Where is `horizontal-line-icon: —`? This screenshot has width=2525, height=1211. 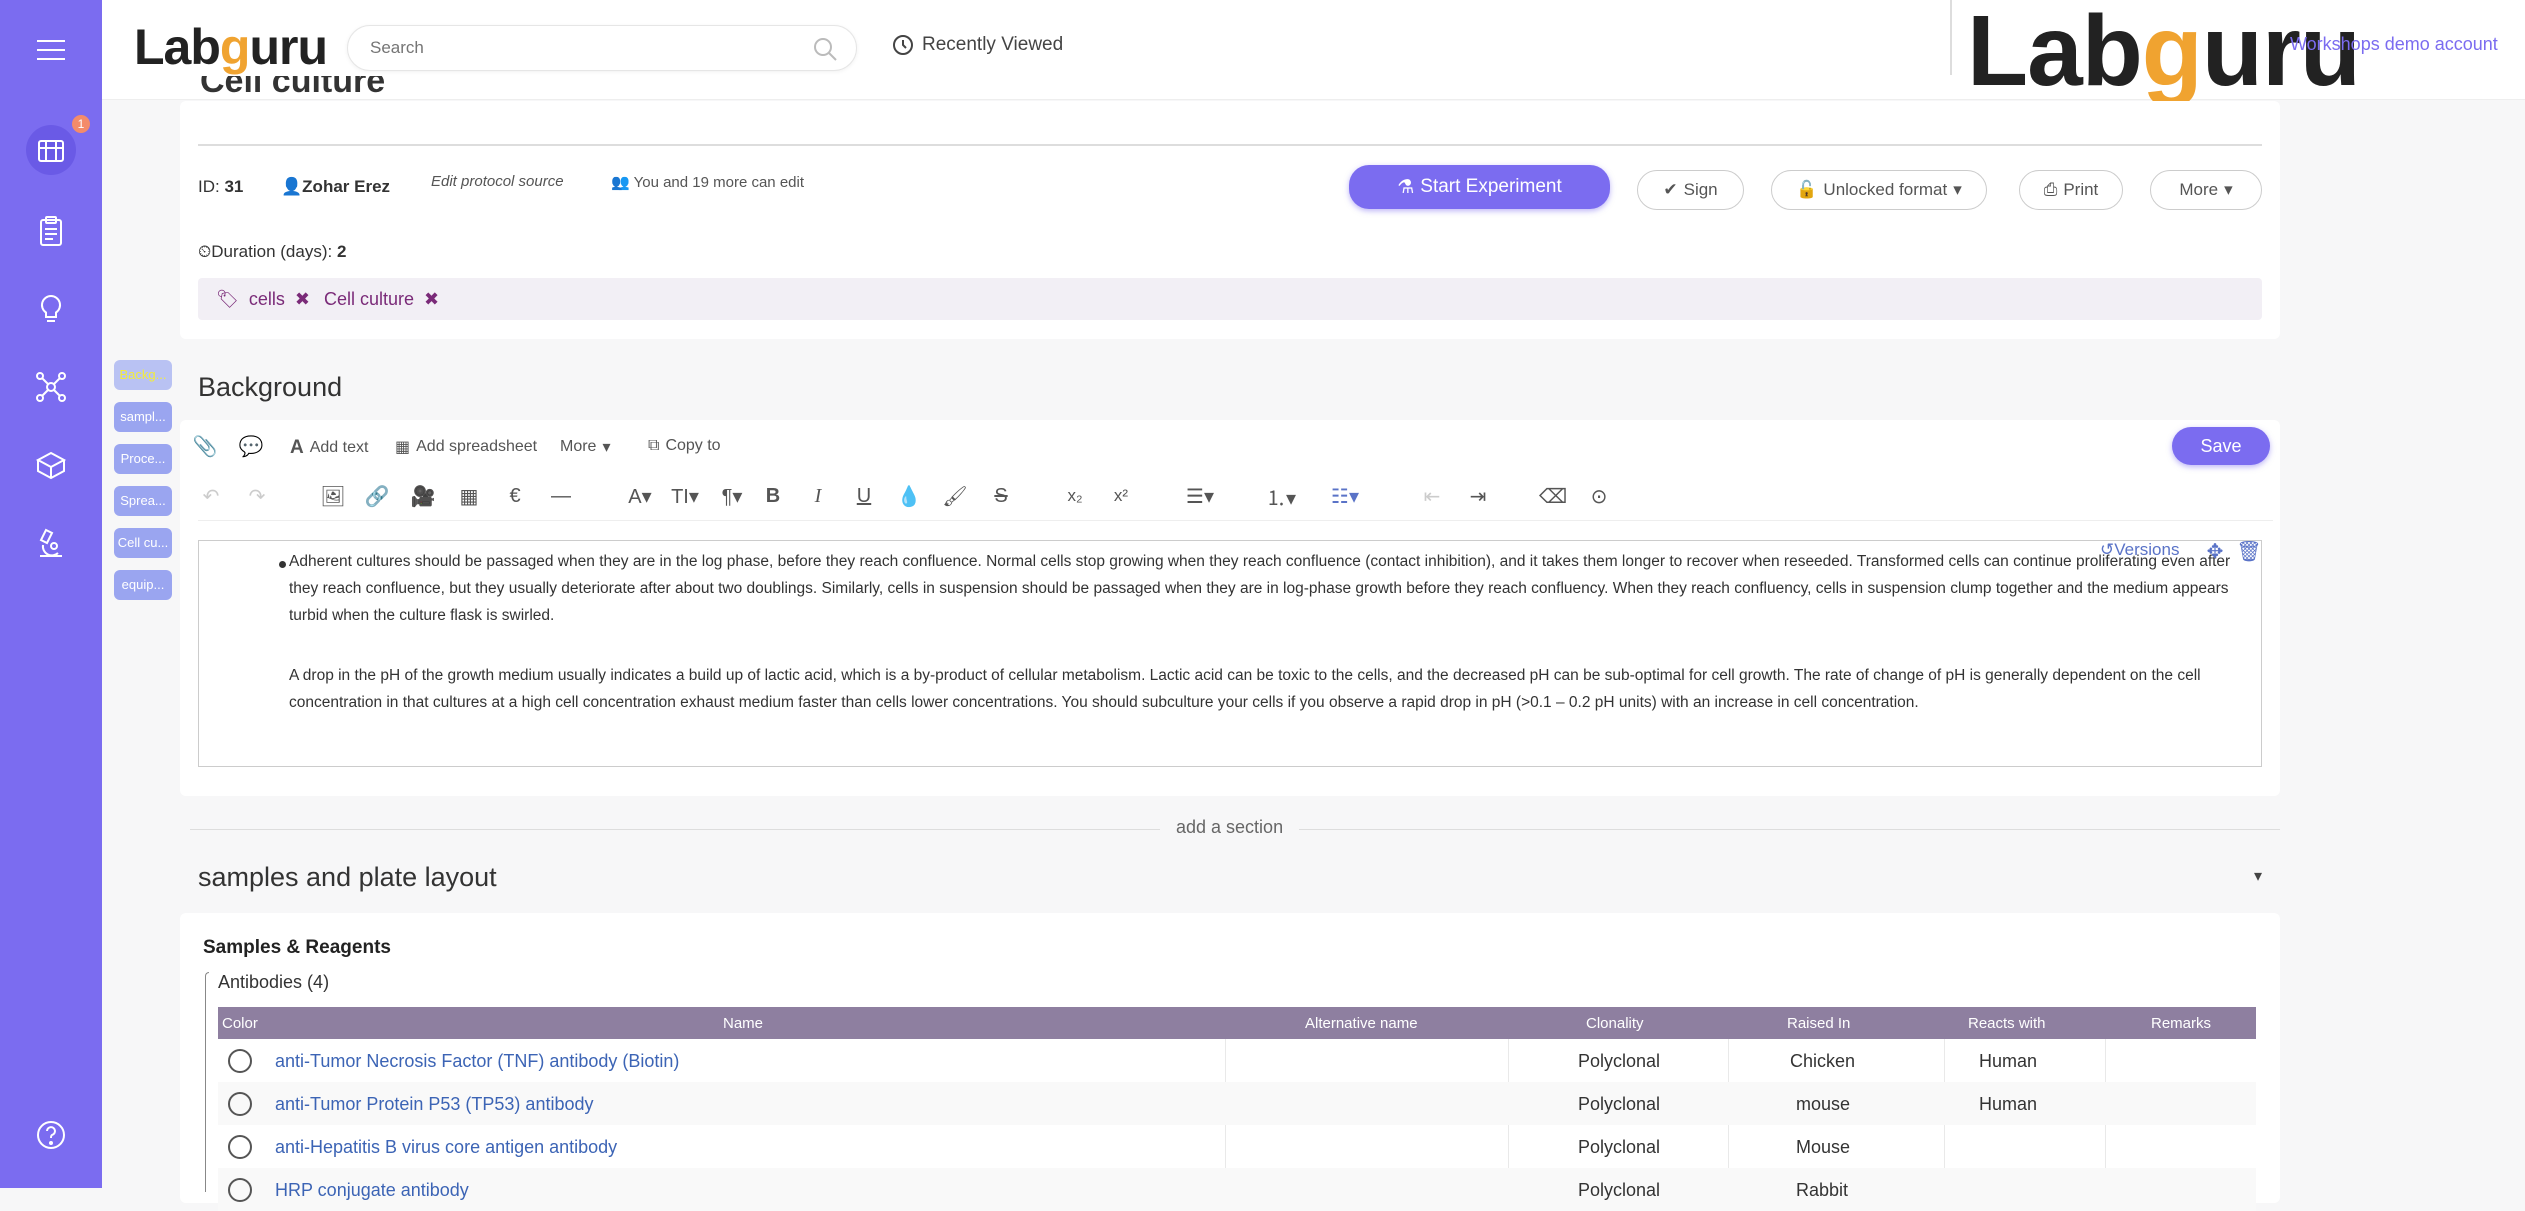
horizontal-line-icon: — is located at coordinates (561, 496).